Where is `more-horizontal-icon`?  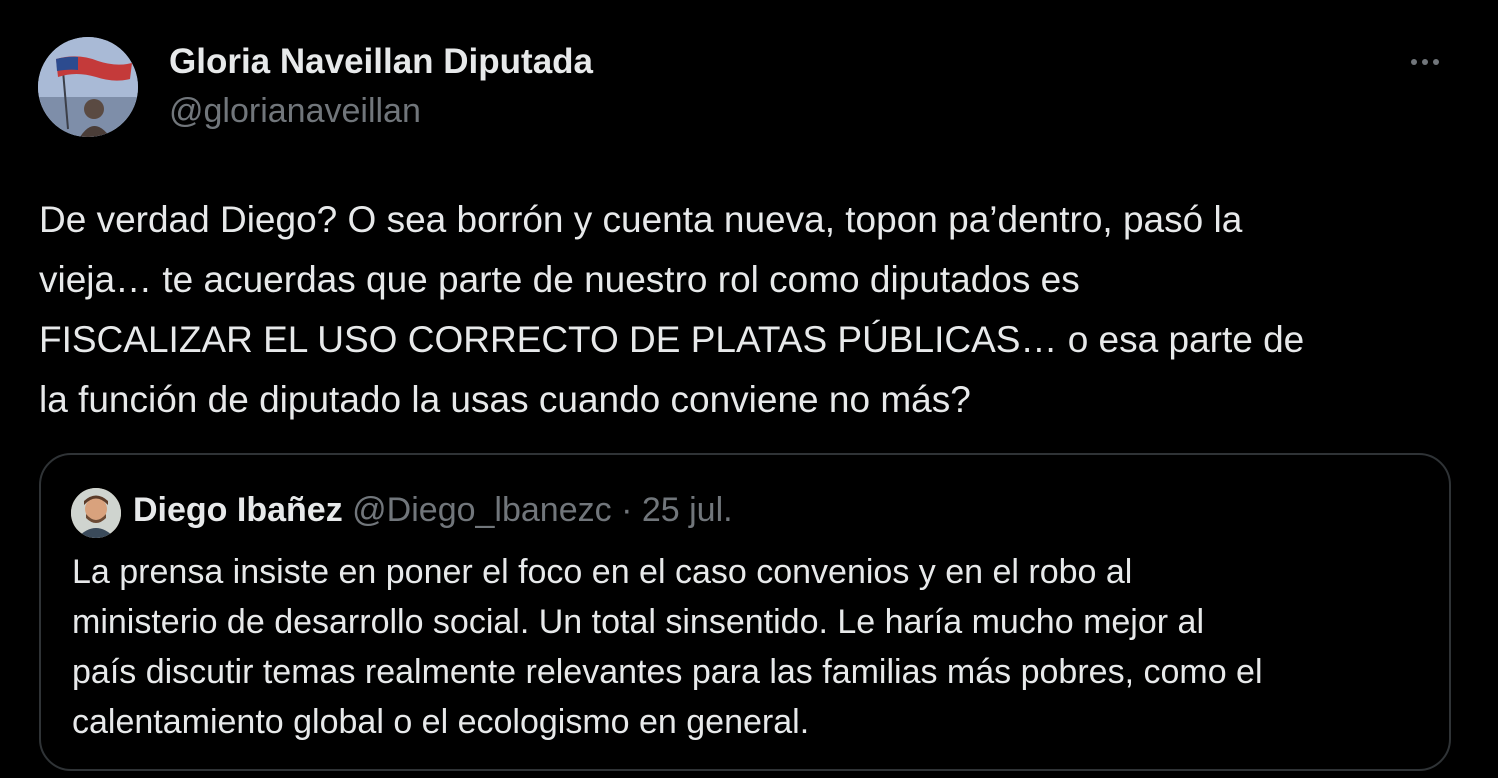
more-horizontal-icon is located at coordinates (1425, 62).